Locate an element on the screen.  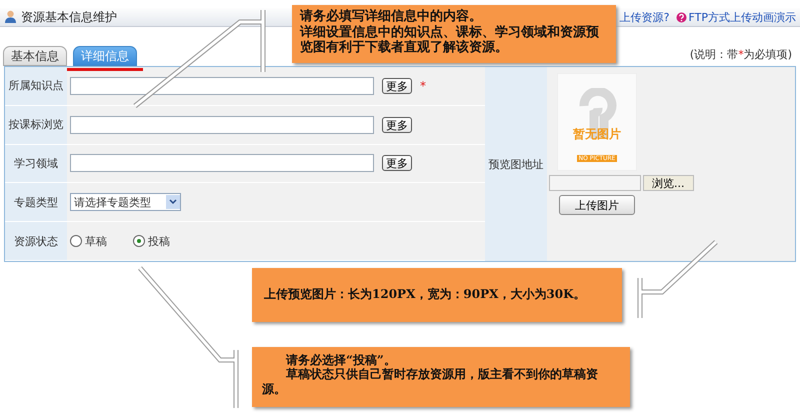
field-label: 所属知识点 is located at coordinates (36, 86).